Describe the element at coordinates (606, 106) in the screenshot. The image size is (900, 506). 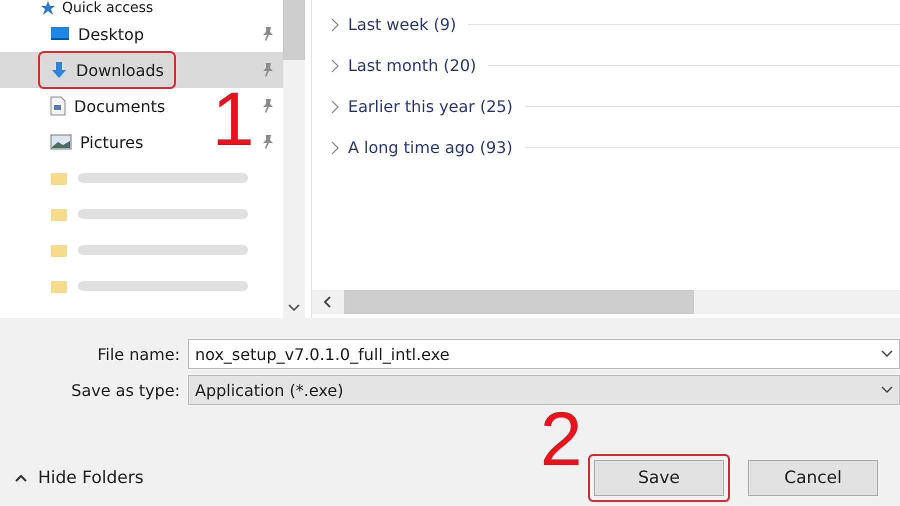
I see `group-header: Earlier this year (25)` at that location.